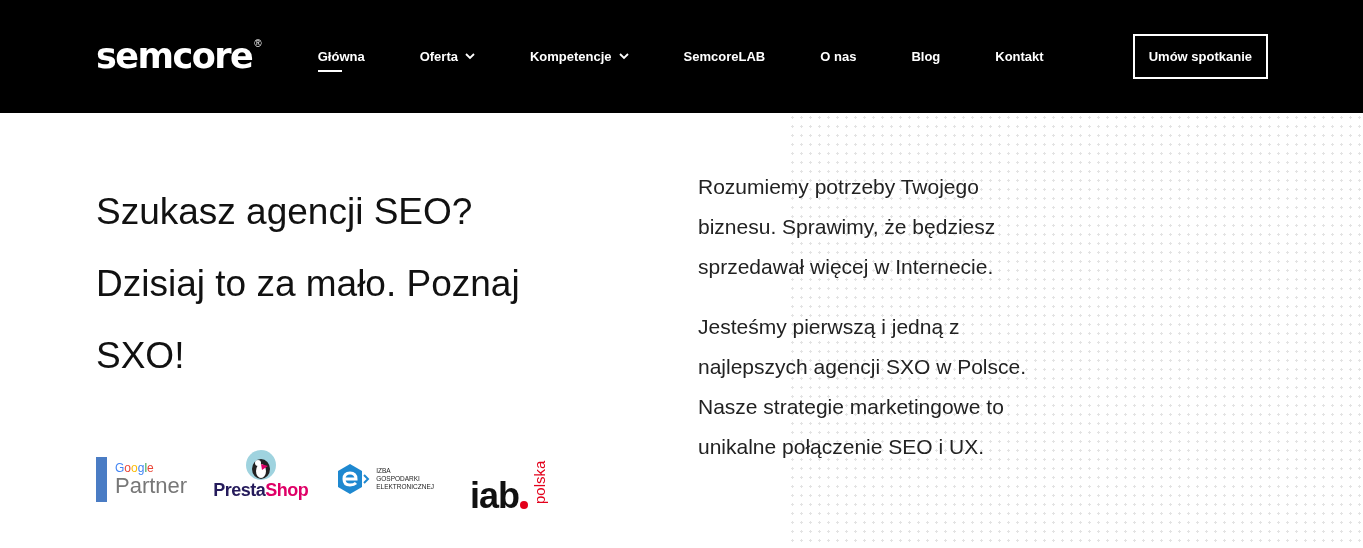 Image resolution: width=1363 pixels, height=548 pixels. What do you see at coordinates (179, 56) in the screenshot?
I see `logo-link: semcore$^{®}$` at bounding box center [179, 56].